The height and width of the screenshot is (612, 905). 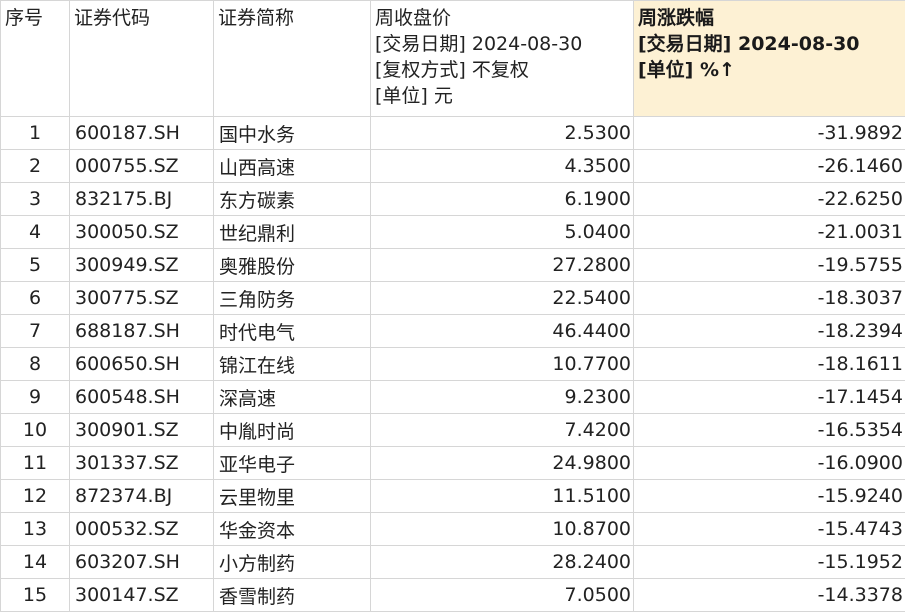 What do you see at coordinates (769, 430) in the screenshot?
I see `weekly-change-cell: -16.5354` at bounding box center [769, 430].